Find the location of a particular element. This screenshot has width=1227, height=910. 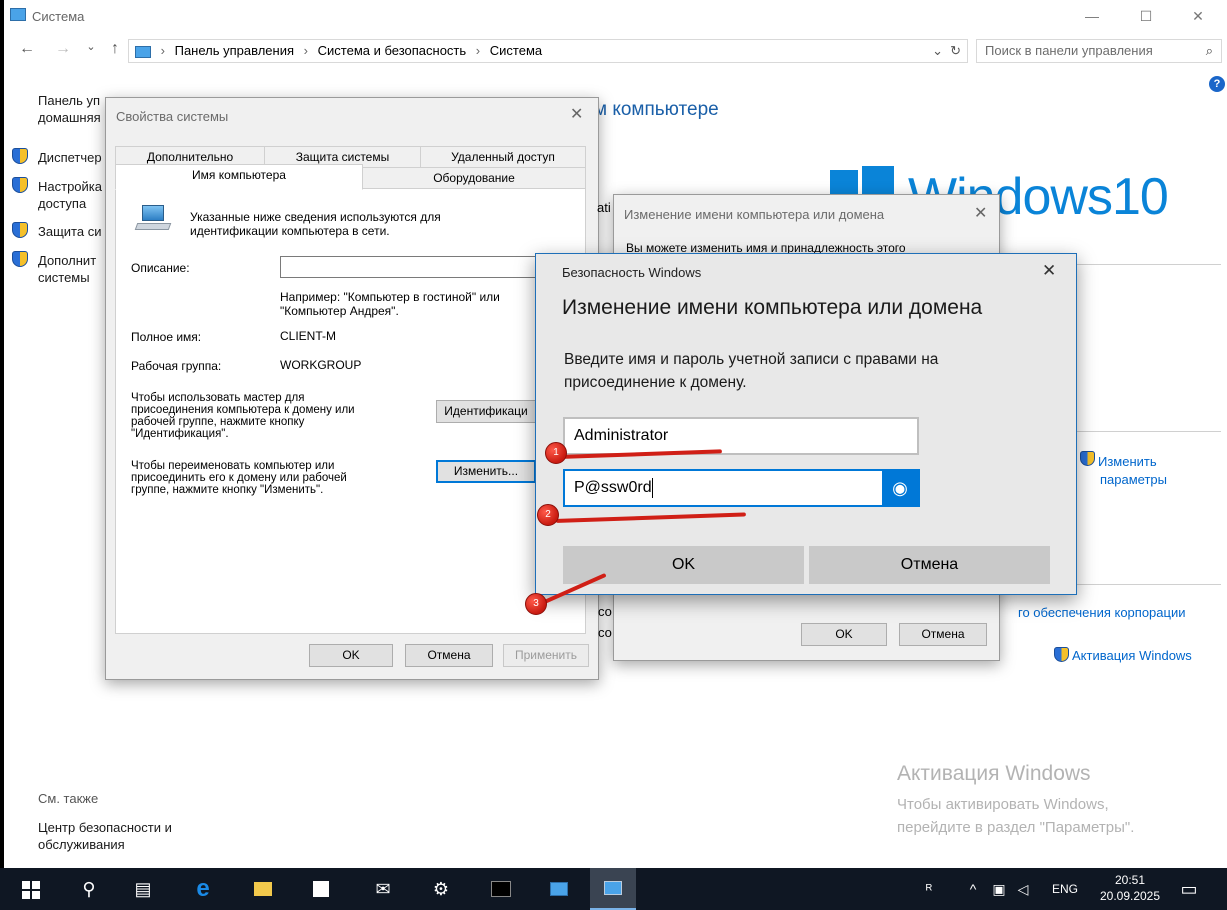

clock-date: 20.09.2025 is located at coordinates (1130, 896).